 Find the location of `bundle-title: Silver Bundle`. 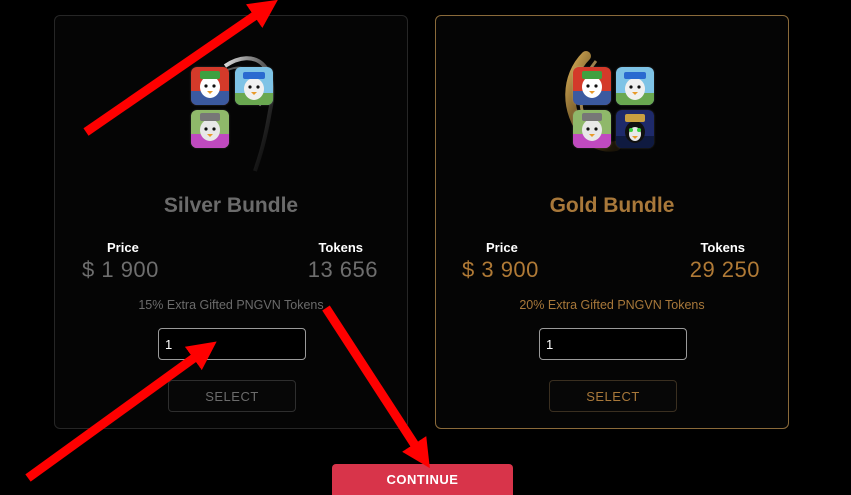

bundle-title: Silver Bundle is located at coordinates (231, 205).